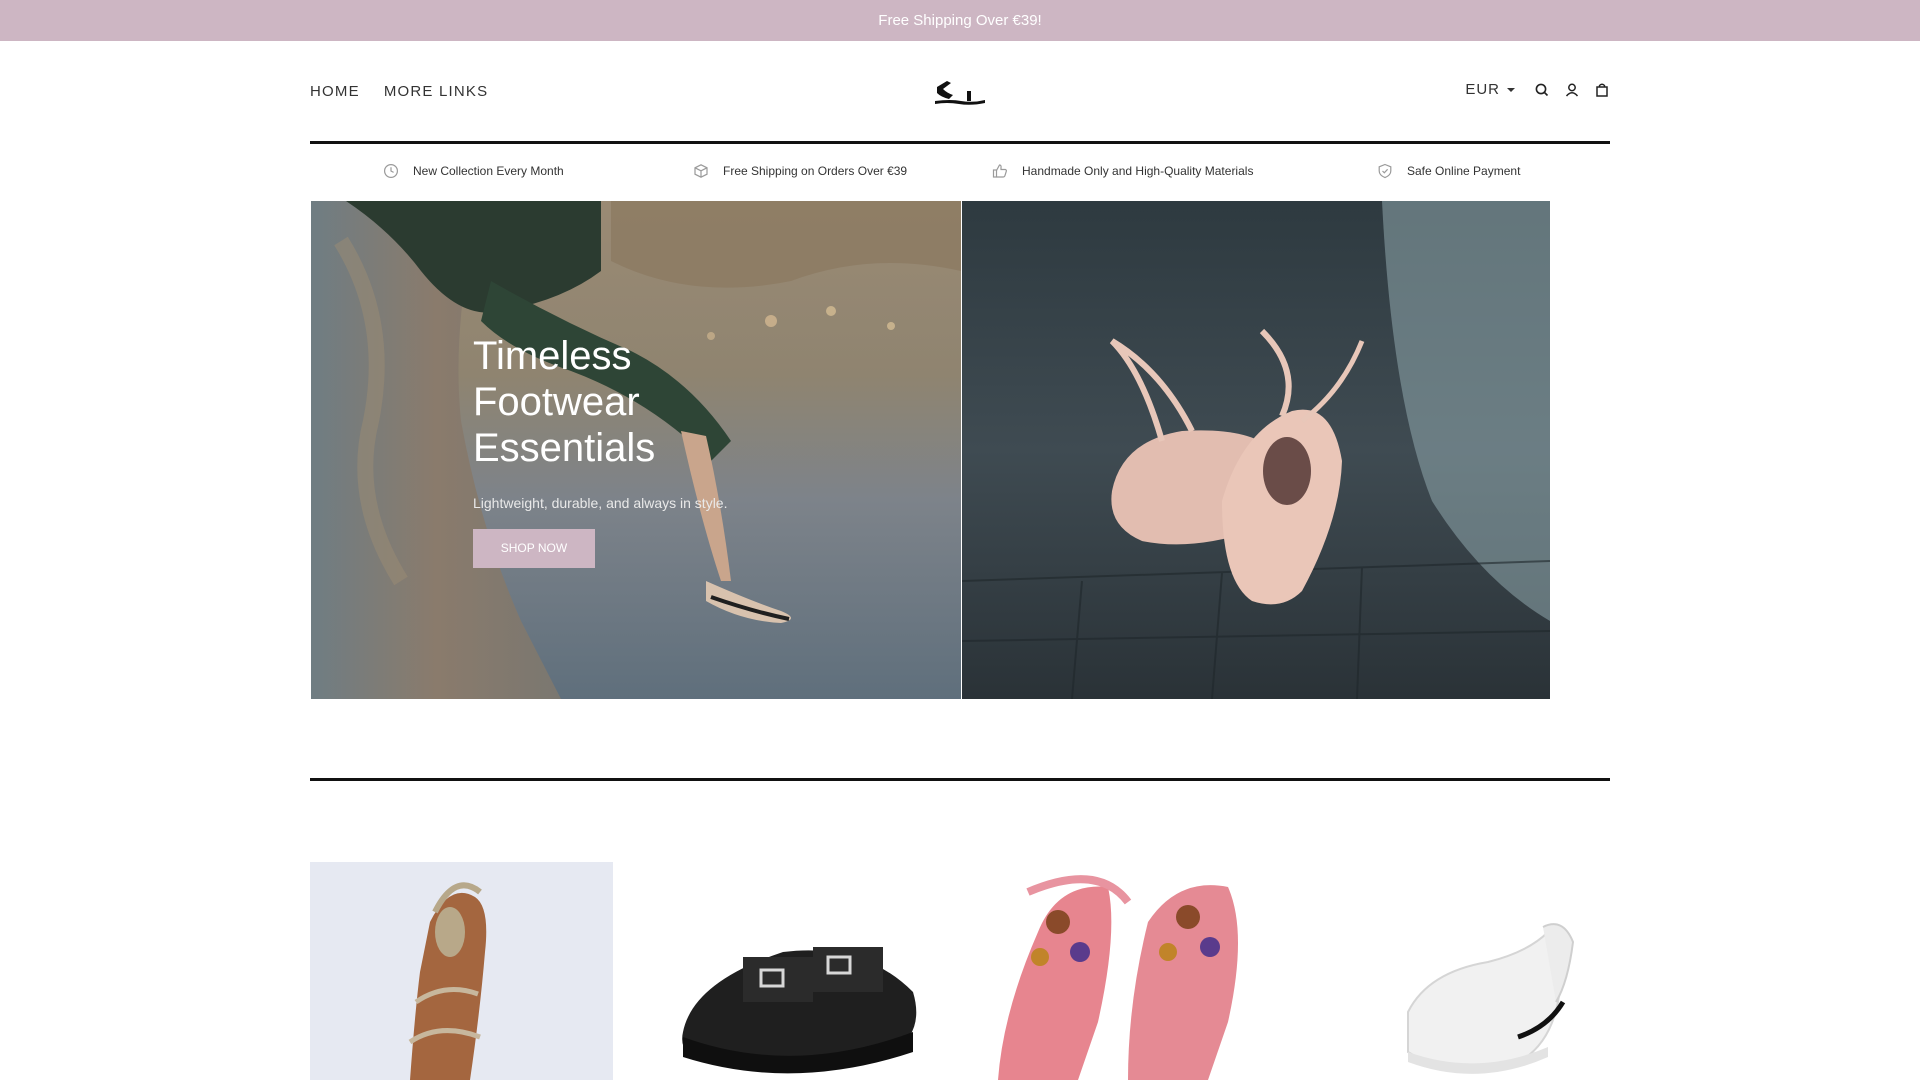 The image size is (1920, 1080). I want to click on currency-selector: EUR, so click(1490, 89).